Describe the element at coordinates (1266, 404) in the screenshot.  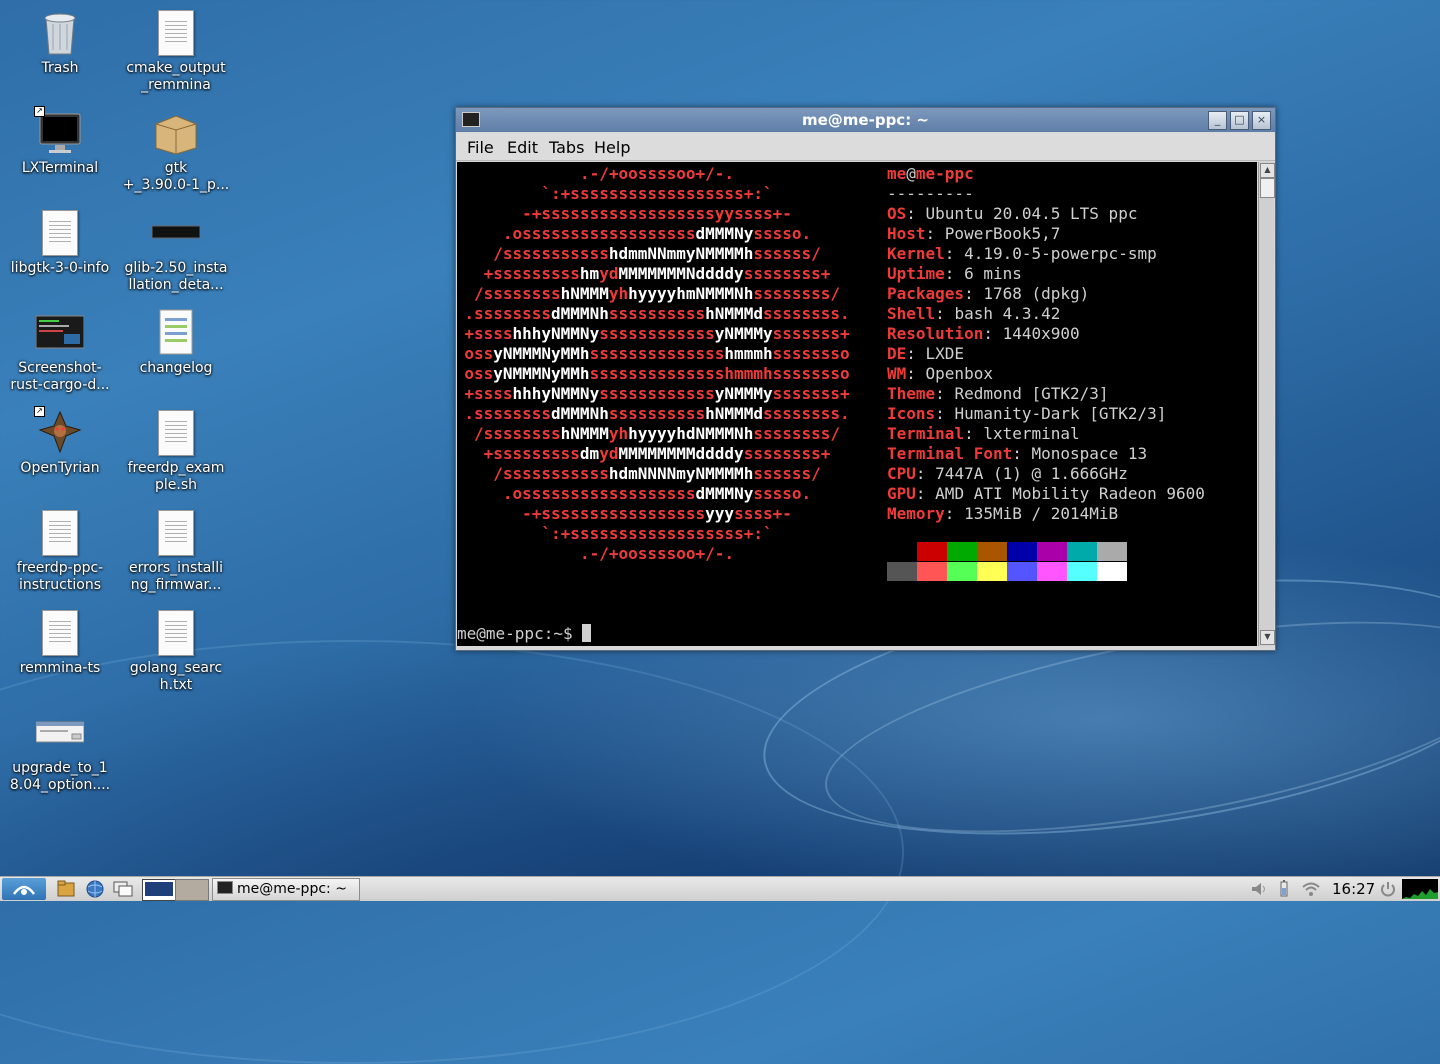
I see `terminal-scrollbar: ▲ ▼` at that location.